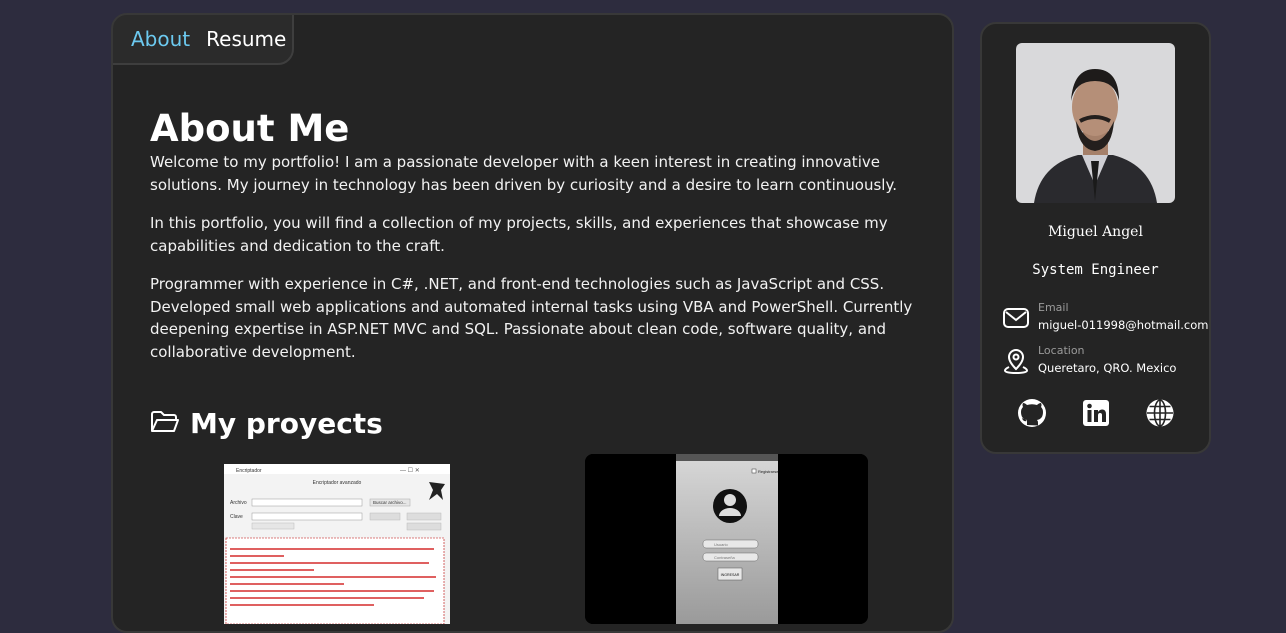 The image size is (1286, 633). I want to click on folder-open-icon, so click(165, 424).